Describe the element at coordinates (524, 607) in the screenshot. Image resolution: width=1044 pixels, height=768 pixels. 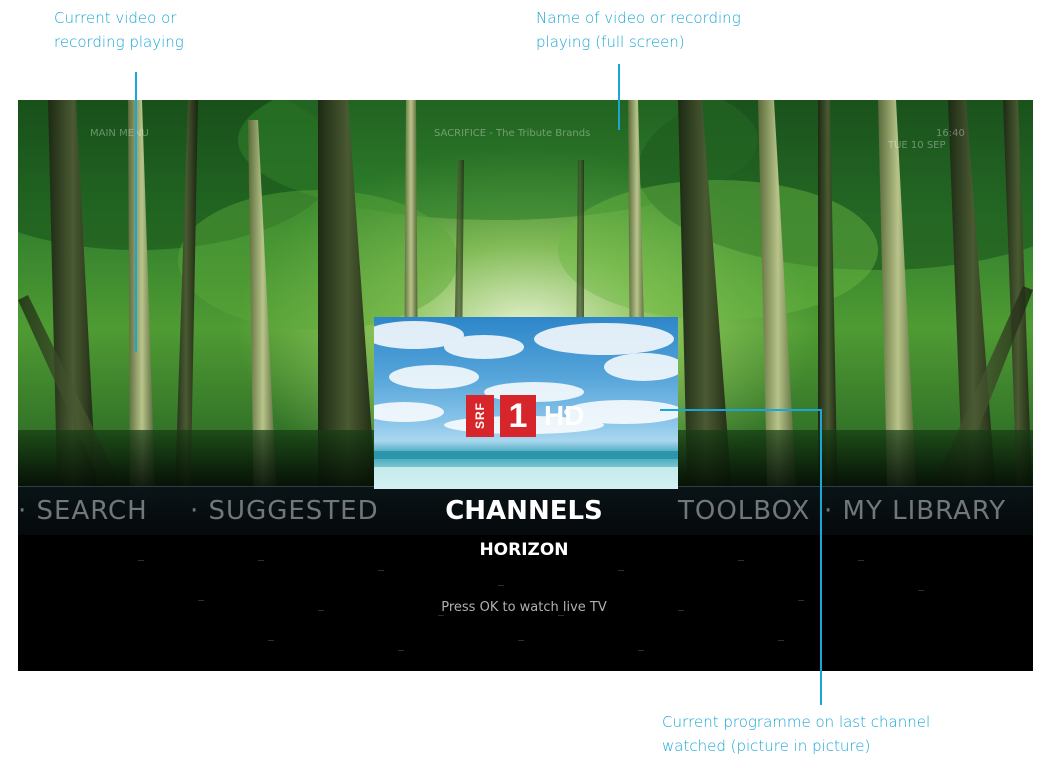
I see `menu-hint: Press OK to watch live TV` at that location.